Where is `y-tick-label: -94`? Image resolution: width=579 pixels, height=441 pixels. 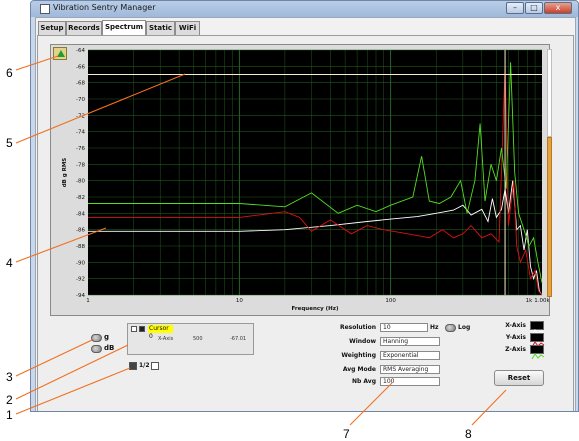 y-tick-label: -94 is located at coordinates (80, 296).